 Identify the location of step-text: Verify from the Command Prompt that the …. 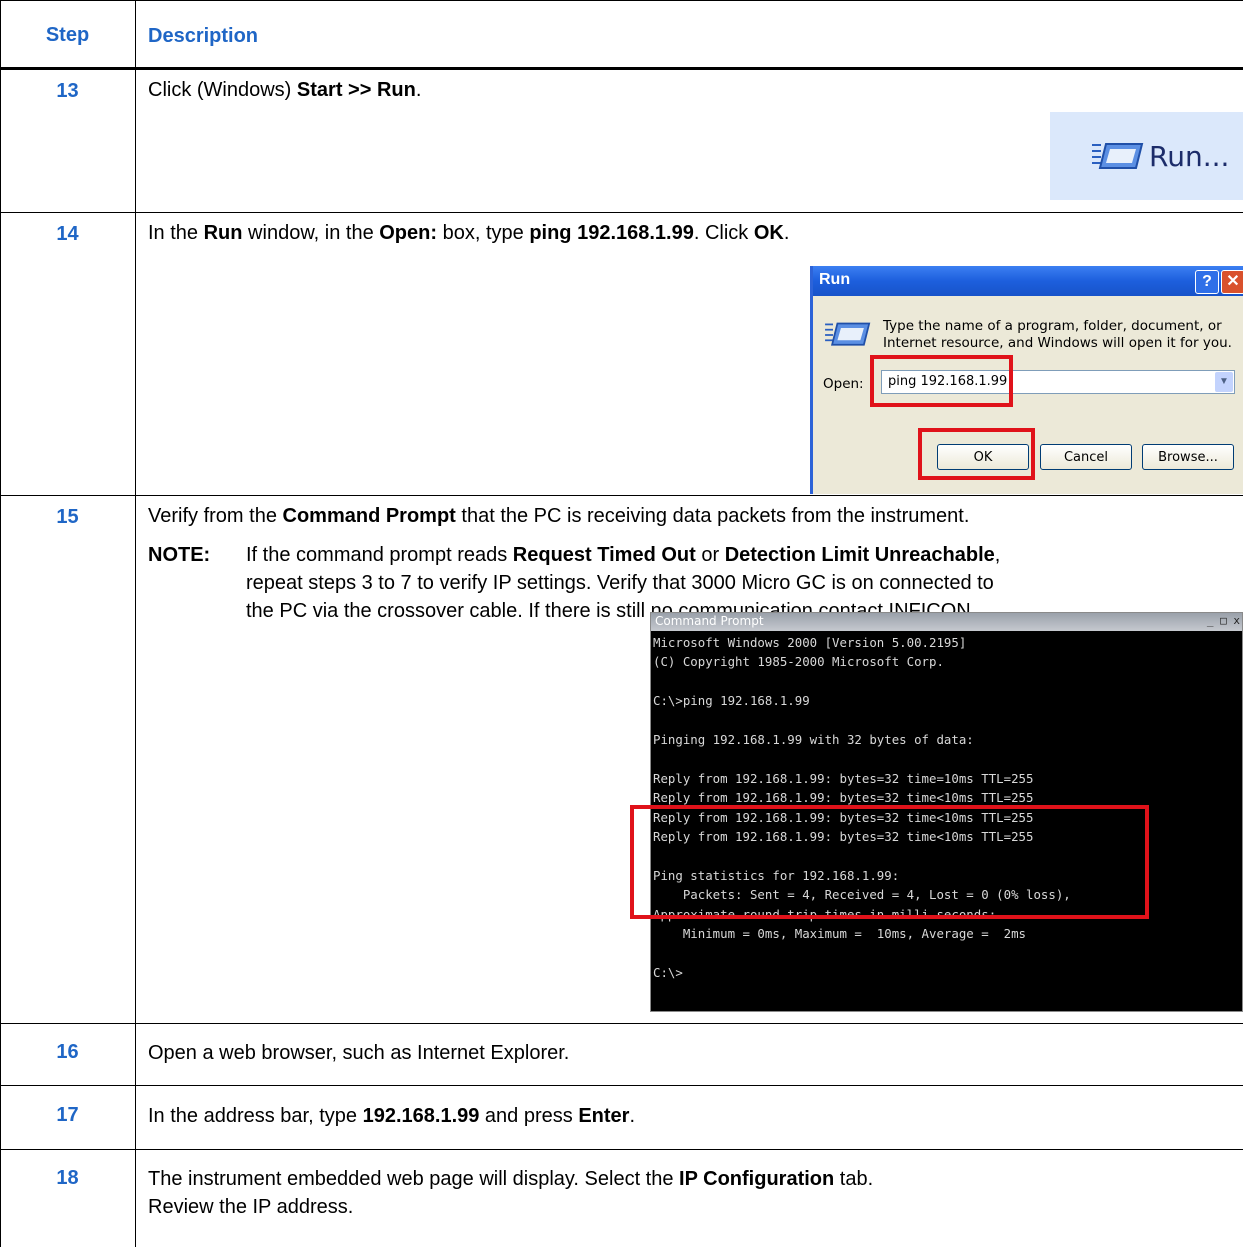
(559, 516).